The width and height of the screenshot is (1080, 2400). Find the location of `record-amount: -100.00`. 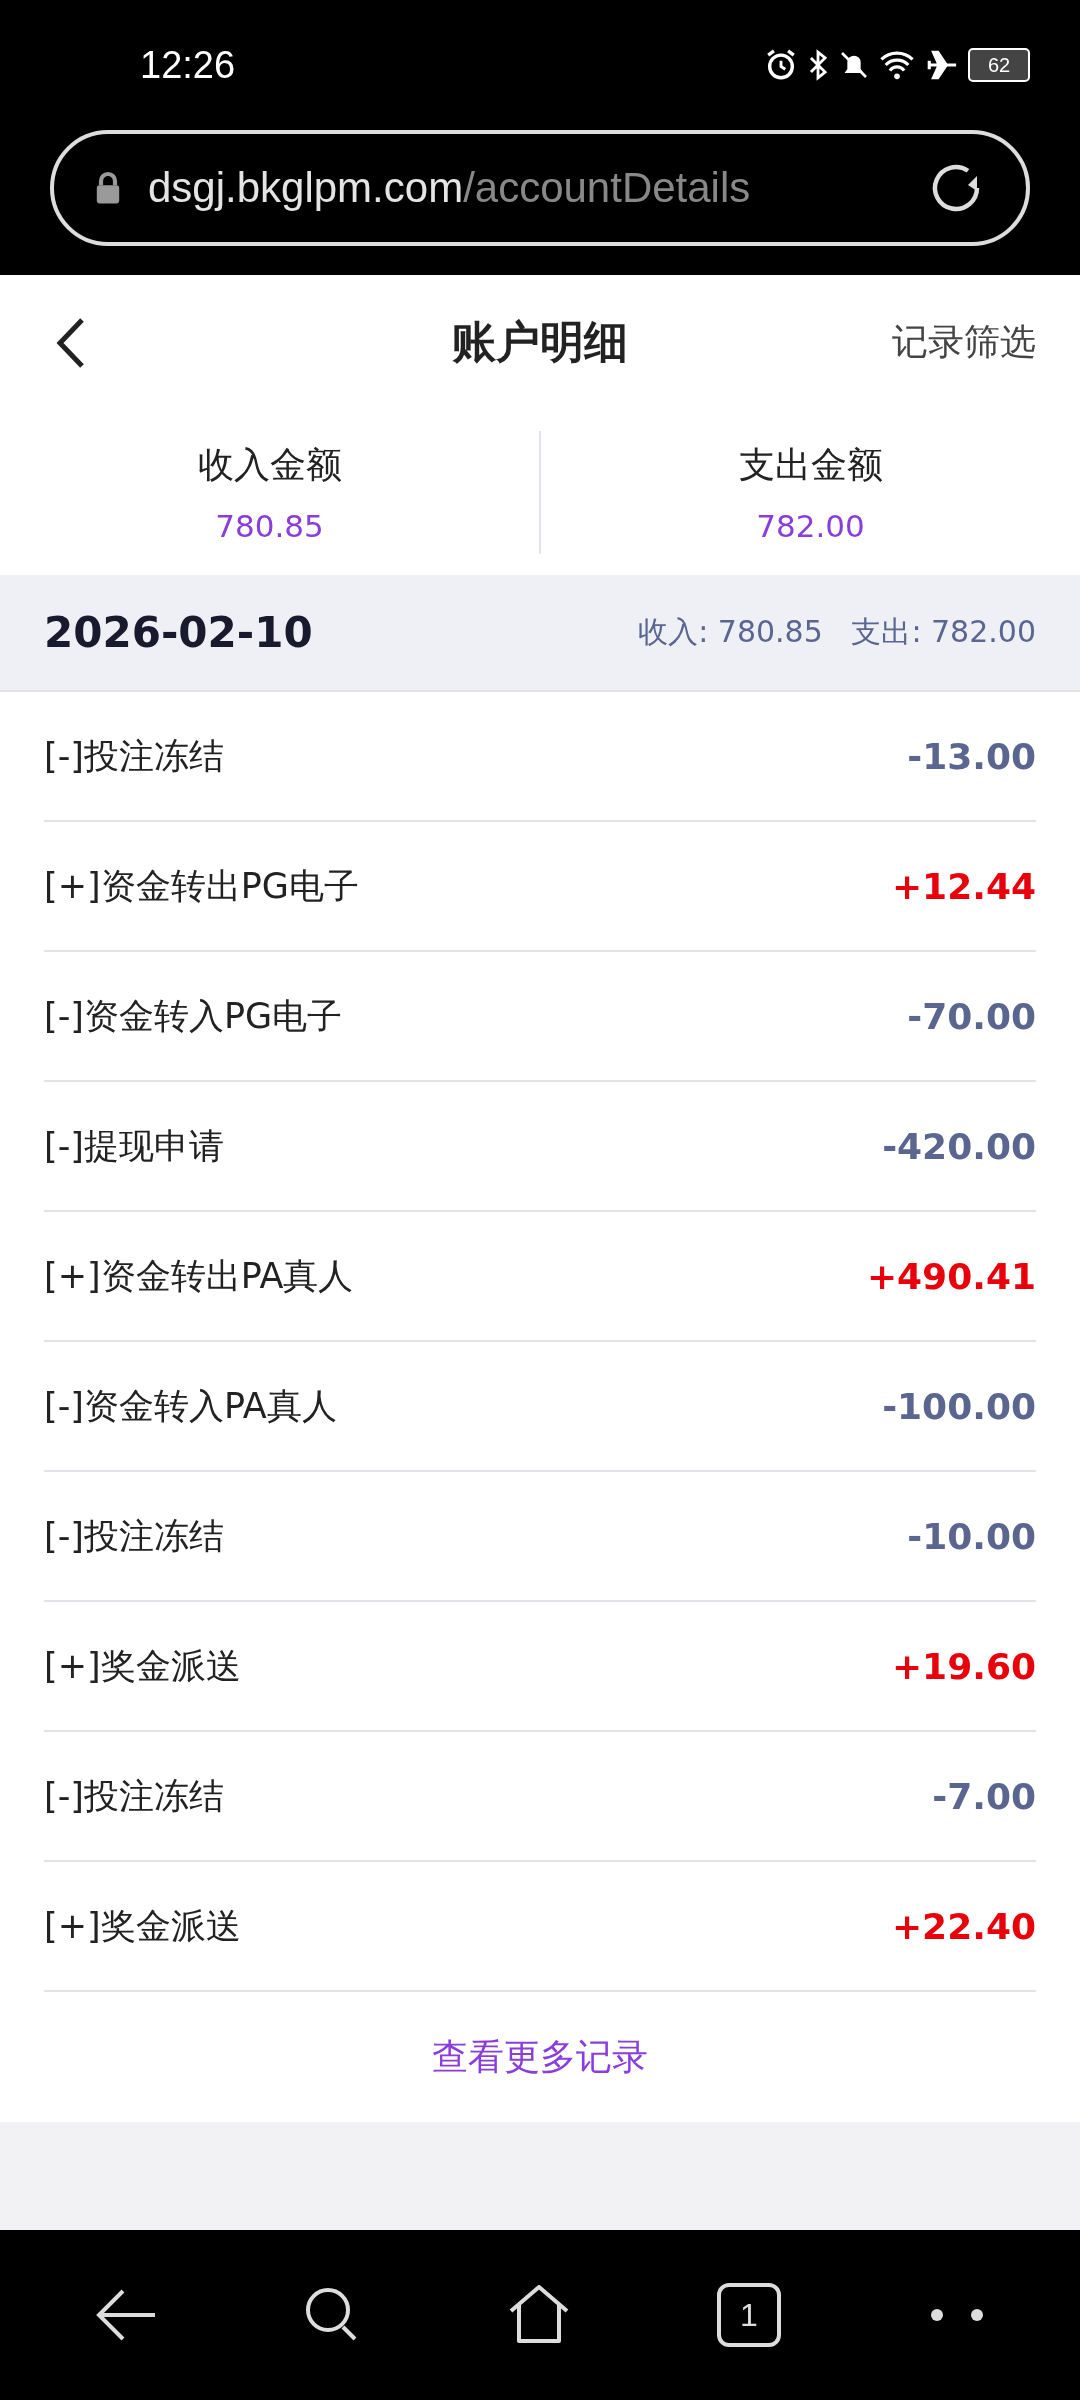

record-amount: -100.00 is located at coordinates (959, 1406).